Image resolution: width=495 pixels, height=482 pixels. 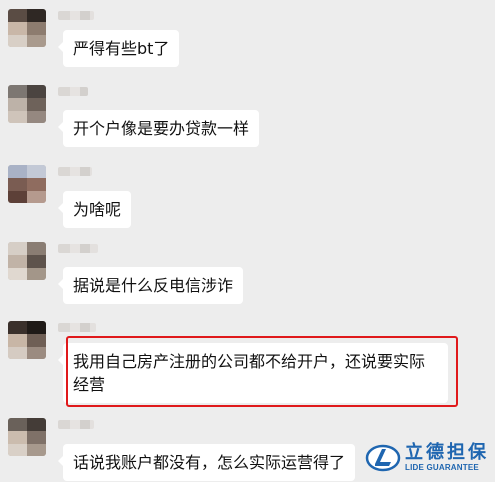 I want to click on watermark-cn: 立德担保, so click(x=447, y=452).